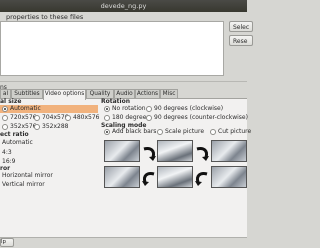 This screenshot has width=320, height=248. I want to click on final-size-704x576-radio, so click(37, 118).